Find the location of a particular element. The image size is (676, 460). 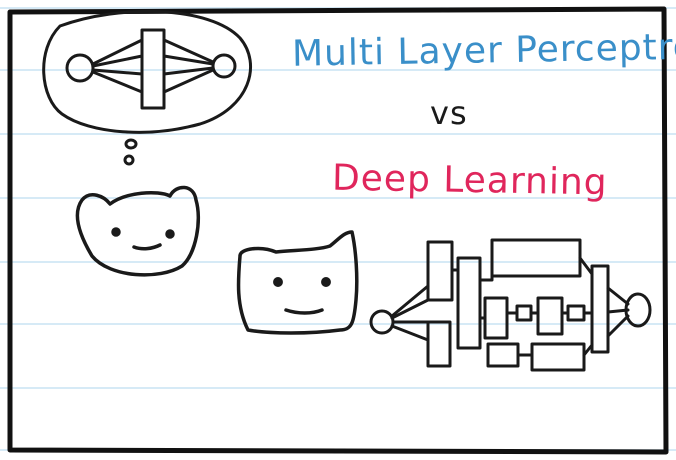

dl-input-node-icon is located at coordinates (382, 322).